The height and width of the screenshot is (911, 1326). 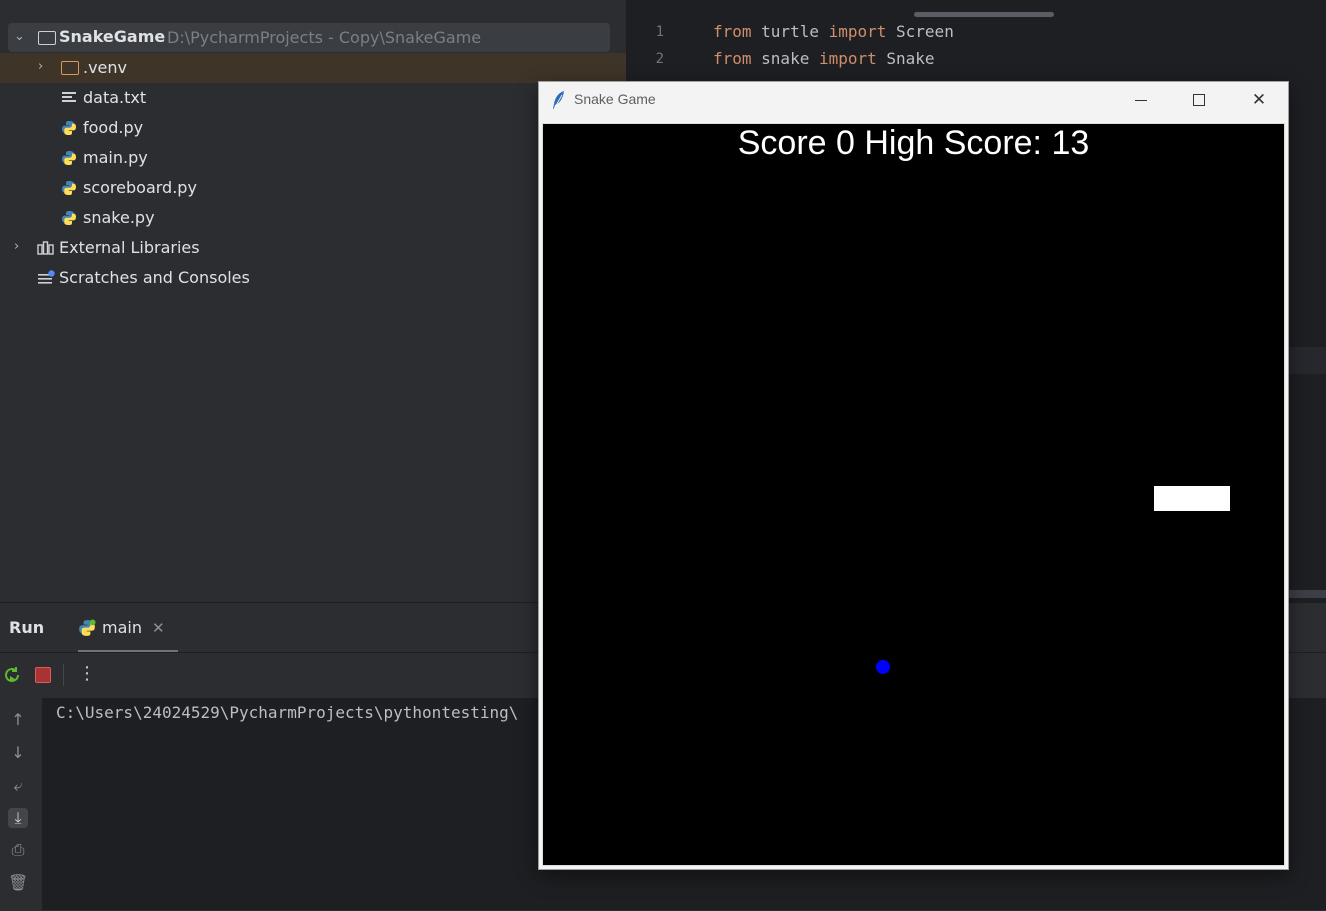 What do you see at coordinates (313, 278) in the screenshot?
I see `tree-item-scratches: Scratches and Consoles` at bounding box center [313, 278].